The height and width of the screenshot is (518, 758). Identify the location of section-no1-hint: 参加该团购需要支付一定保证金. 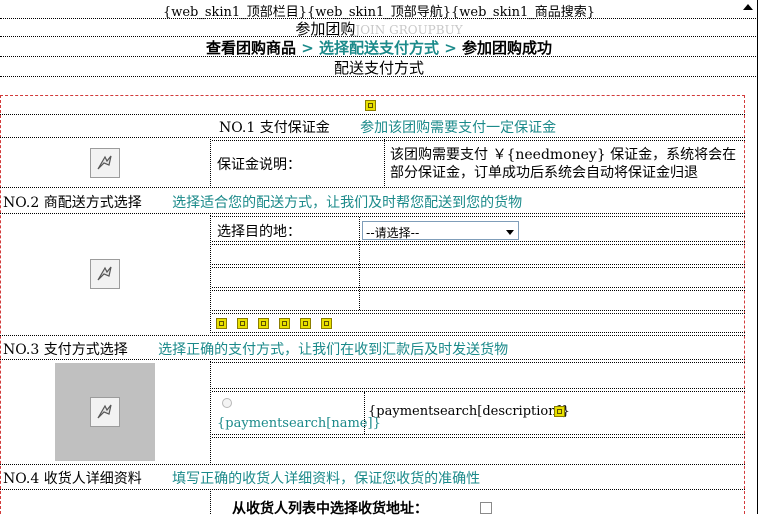
(458, 128).